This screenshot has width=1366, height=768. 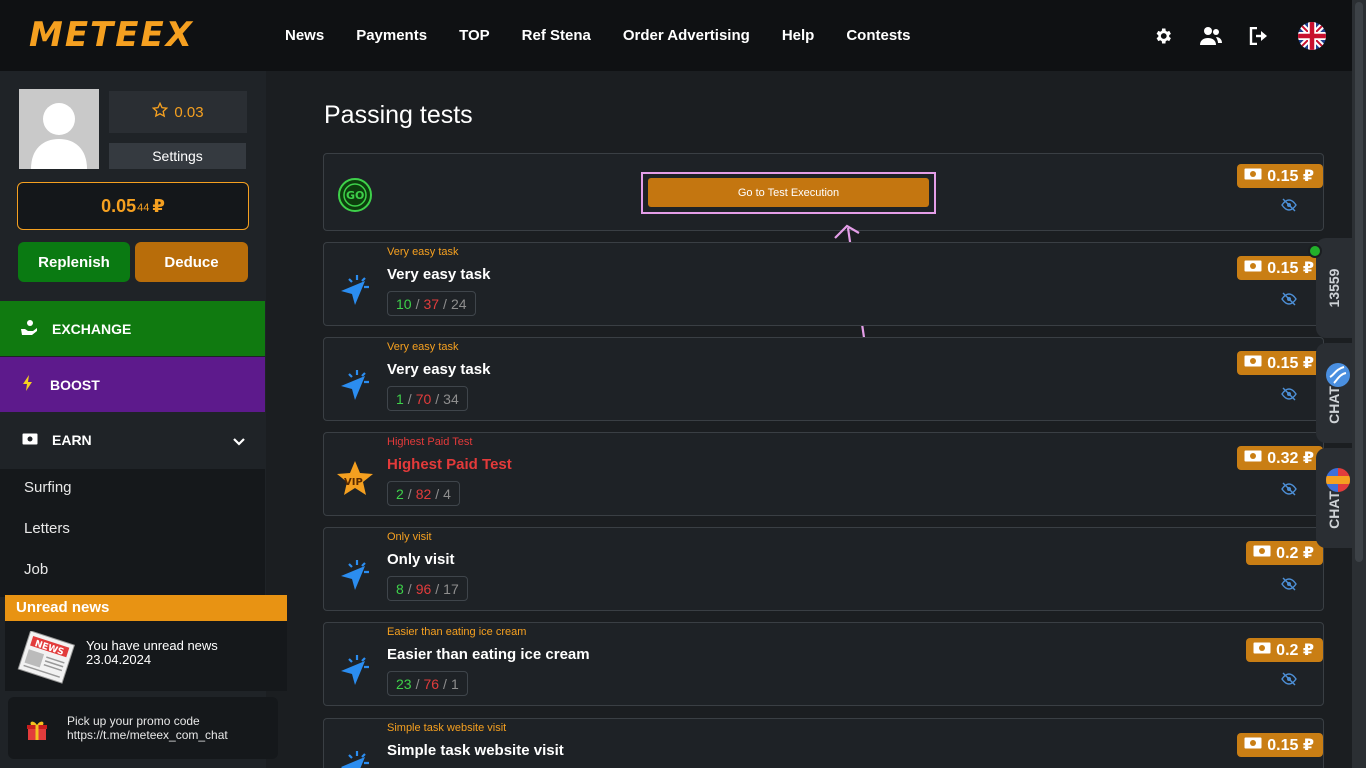 What do you see at coordinates (1211, 36) in the screenshot?
I see `users-icon` at bounding box center [1211, 36].